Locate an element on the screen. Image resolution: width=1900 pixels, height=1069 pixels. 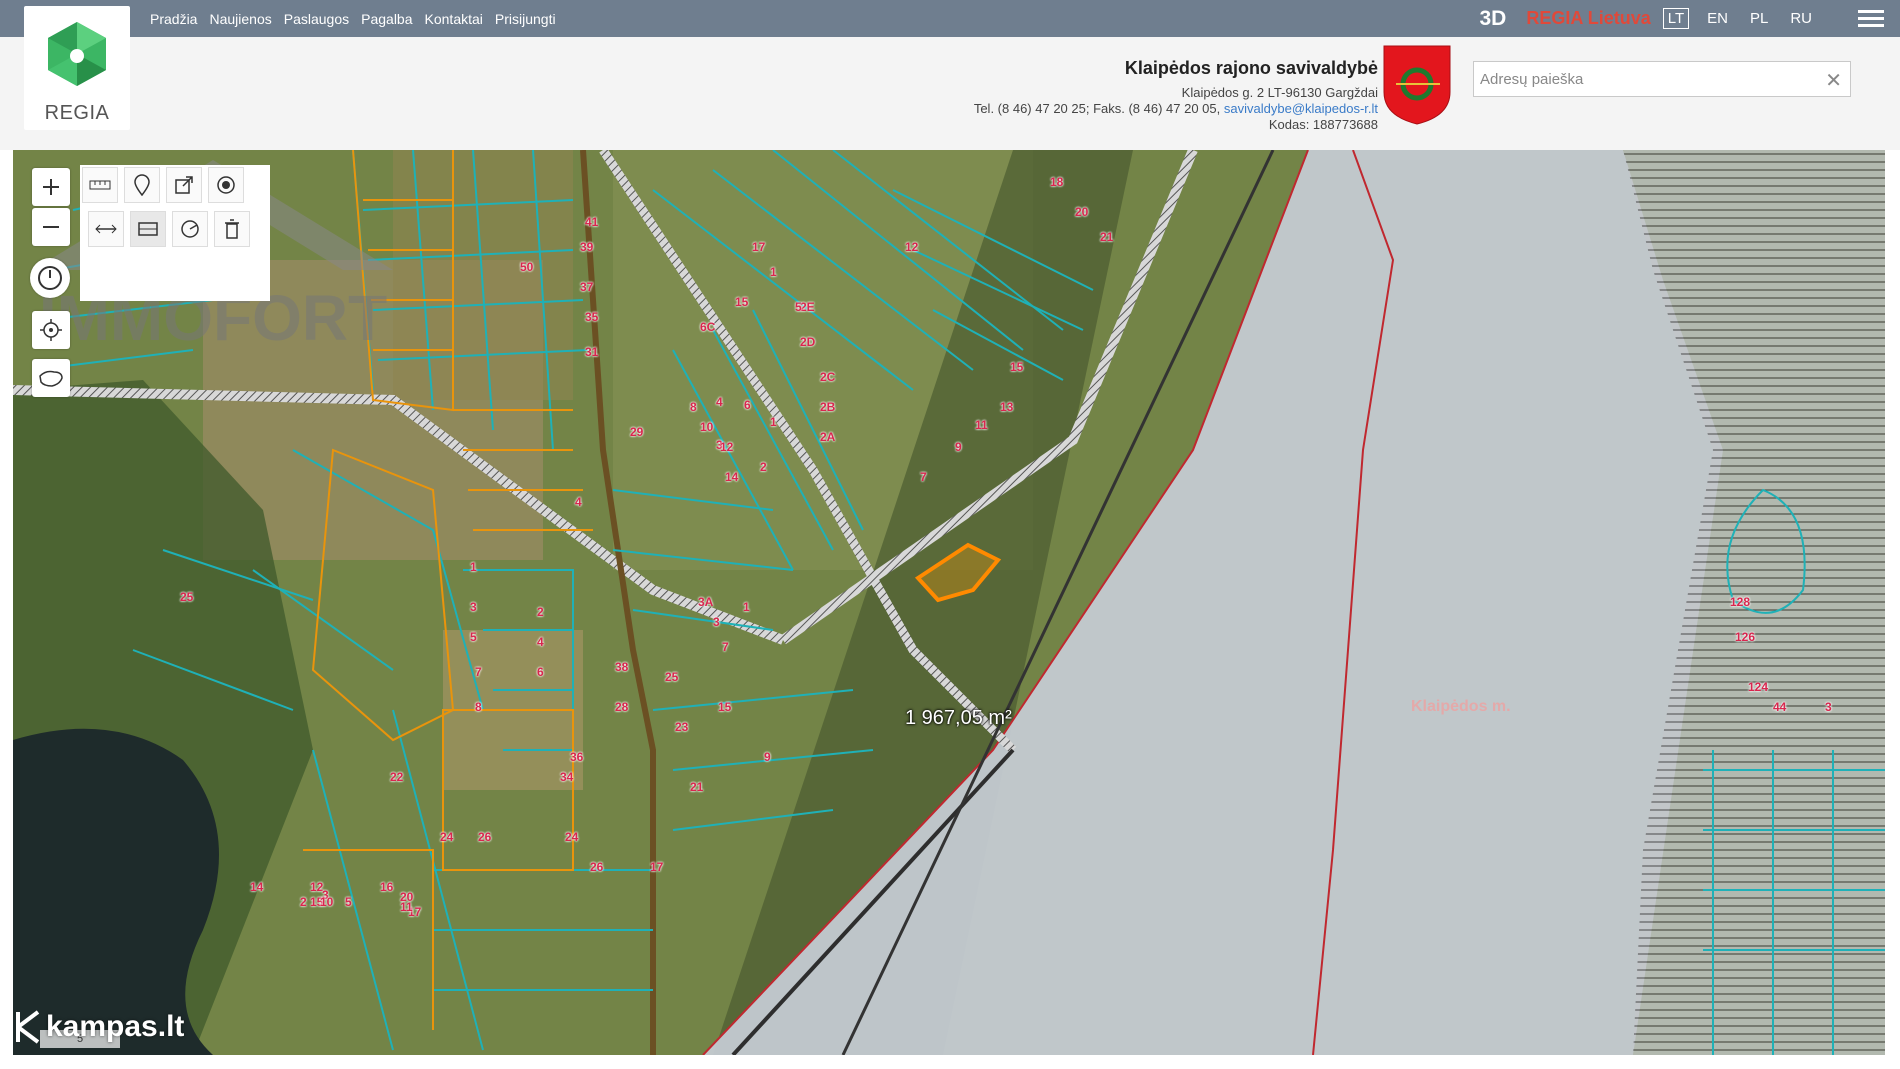
ruler-icon is located at coordinates (100, 185).